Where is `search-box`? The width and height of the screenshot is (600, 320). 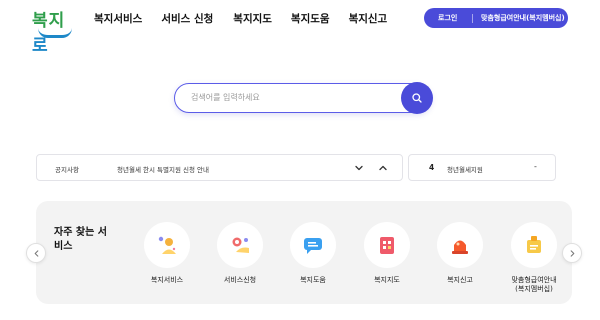 search-box is located at coordinates (303, 98).